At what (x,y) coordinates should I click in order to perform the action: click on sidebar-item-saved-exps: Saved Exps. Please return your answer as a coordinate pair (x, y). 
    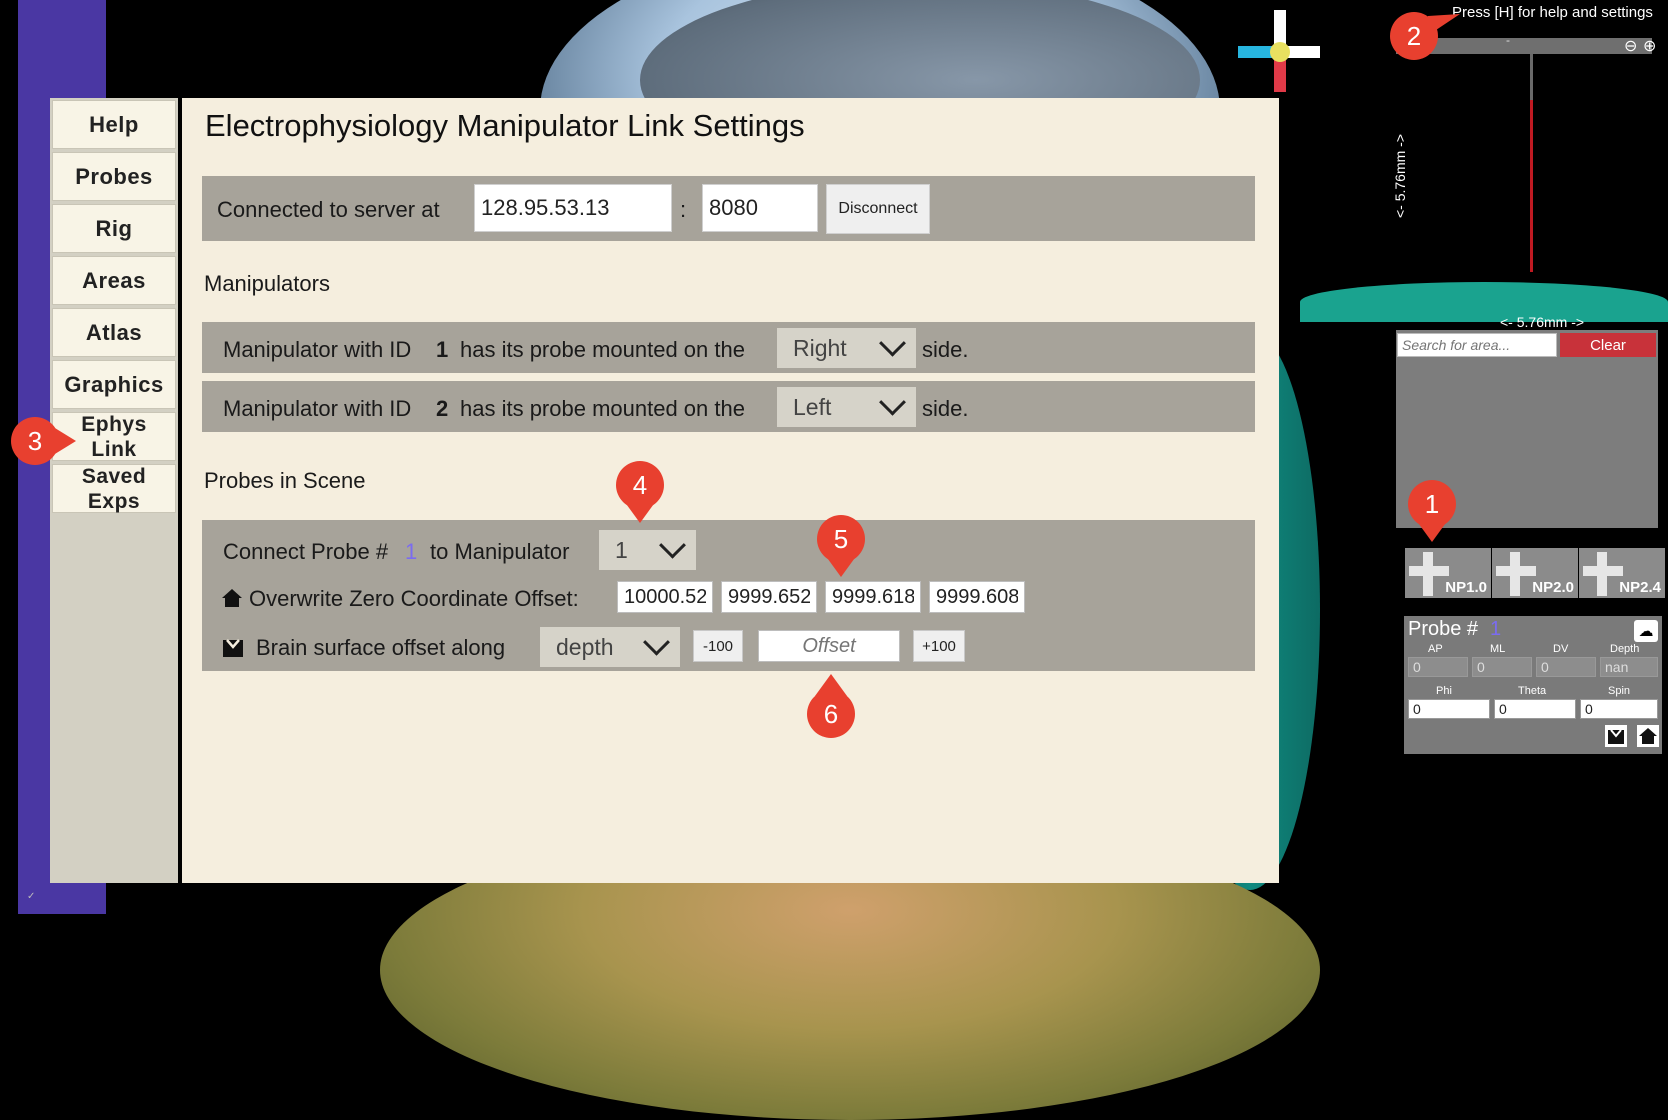
    Looking at the image, I should click on (114, 488).